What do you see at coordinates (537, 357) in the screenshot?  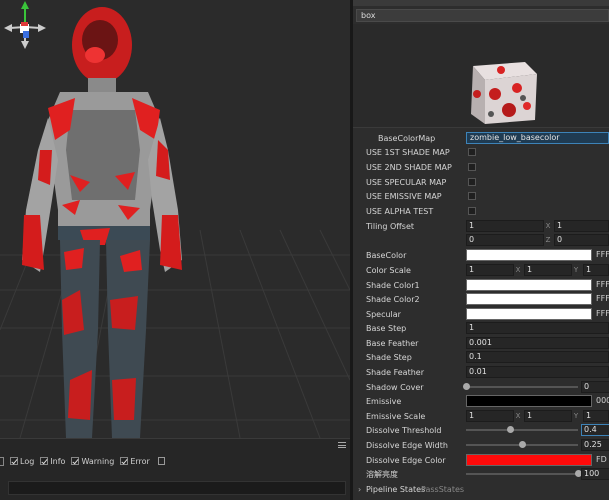 I see `shade-step-field: 0.1` at bounding box center [537, 357].